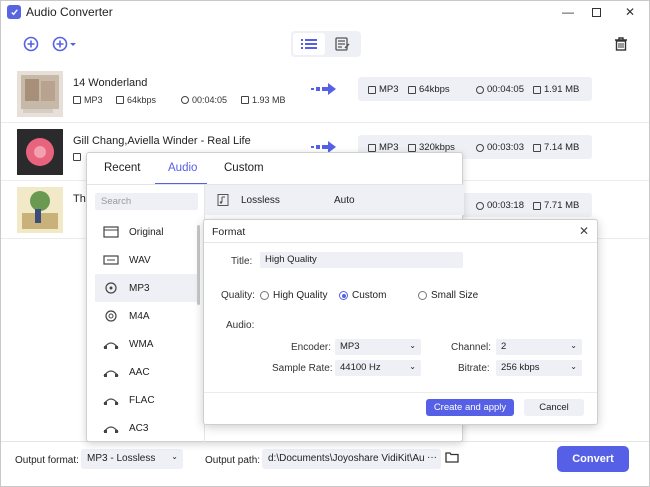  I want to click on flac-format-icon, so click(111, 401).